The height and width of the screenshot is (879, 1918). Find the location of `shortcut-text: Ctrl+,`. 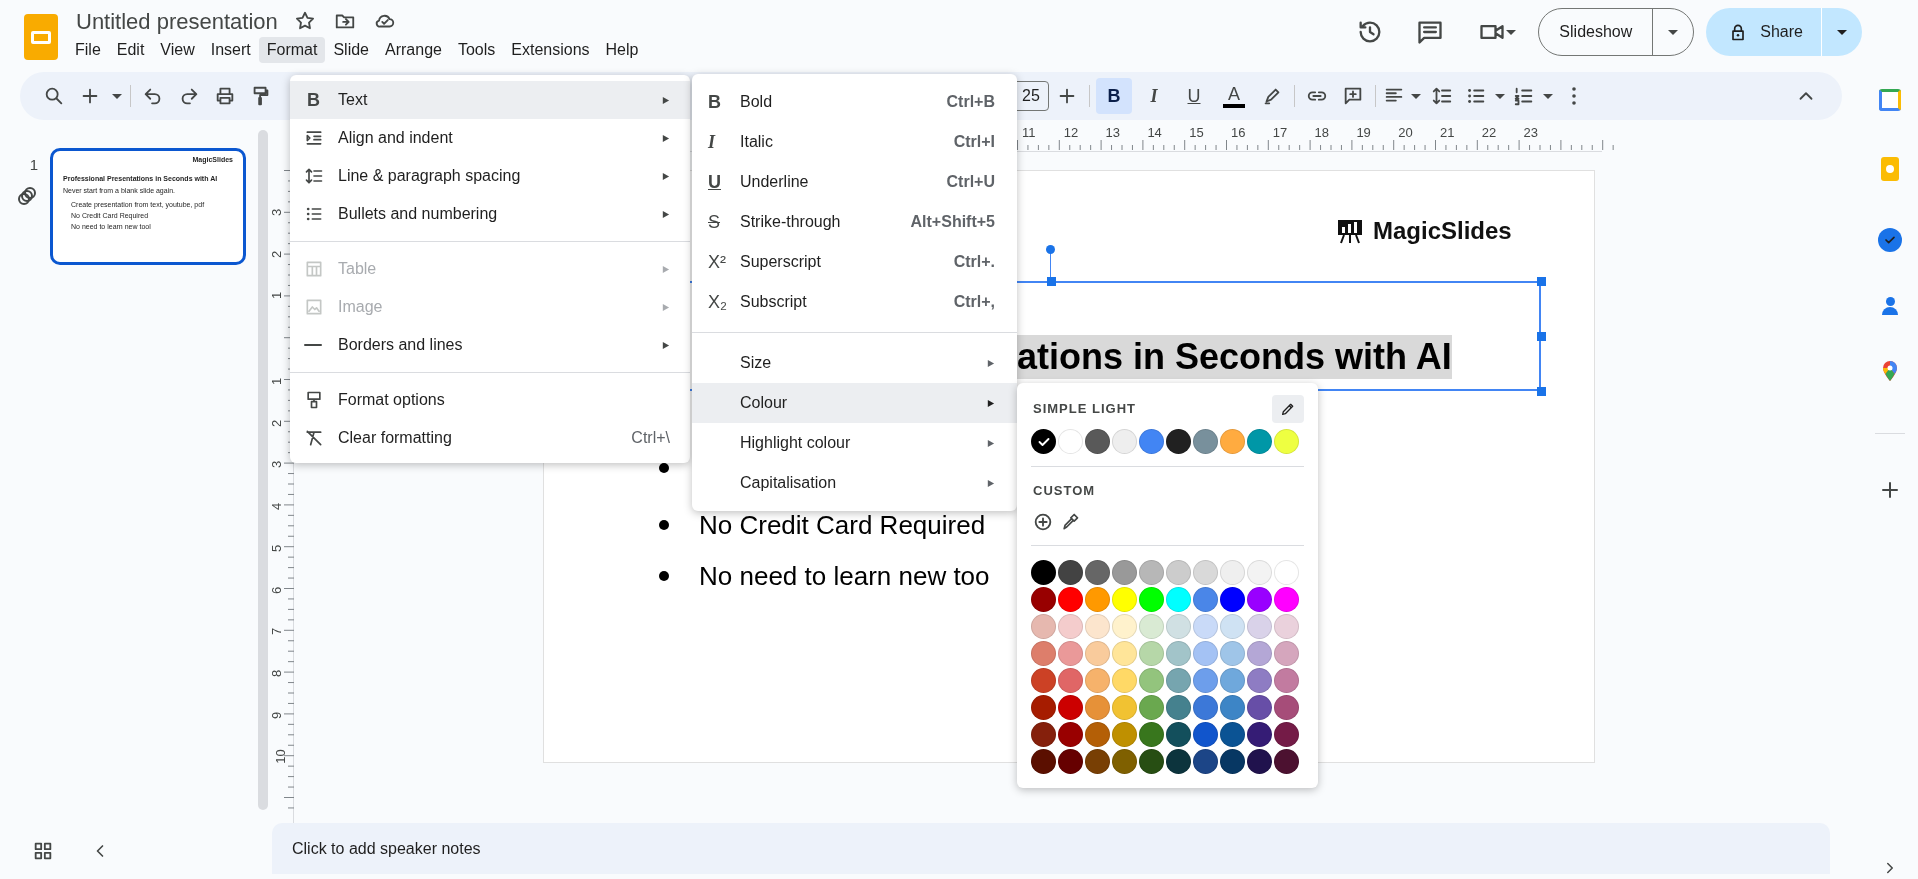

shortcut-text: Ctrl+, is located at coordinates (974, 302).